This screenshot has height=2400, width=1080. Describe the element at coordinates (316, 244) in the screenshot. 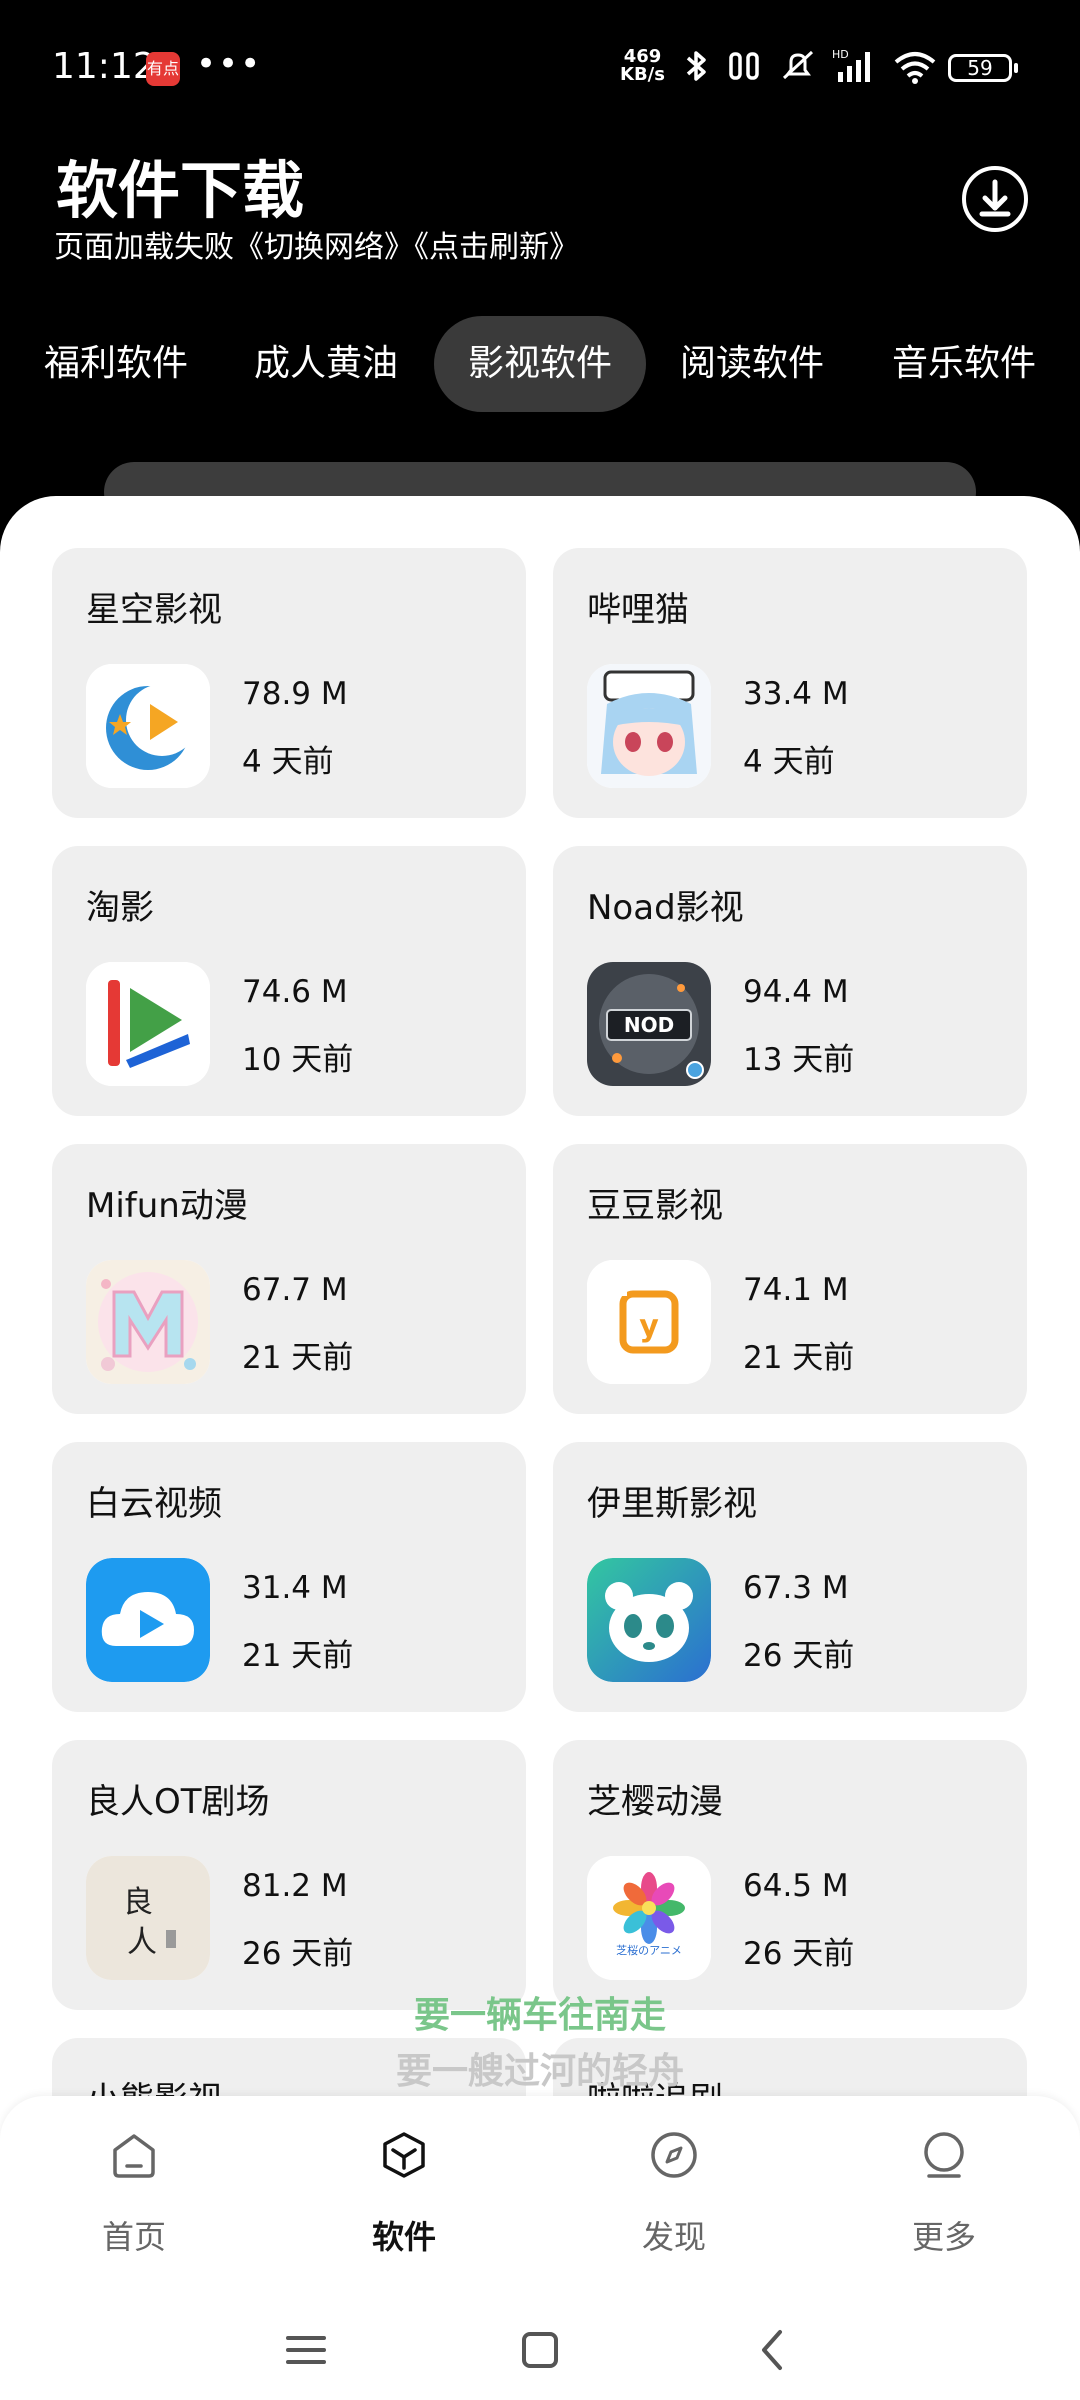

I see `load-error-message: 页面加载失败《切换网络》《点击刷新》` at that location.